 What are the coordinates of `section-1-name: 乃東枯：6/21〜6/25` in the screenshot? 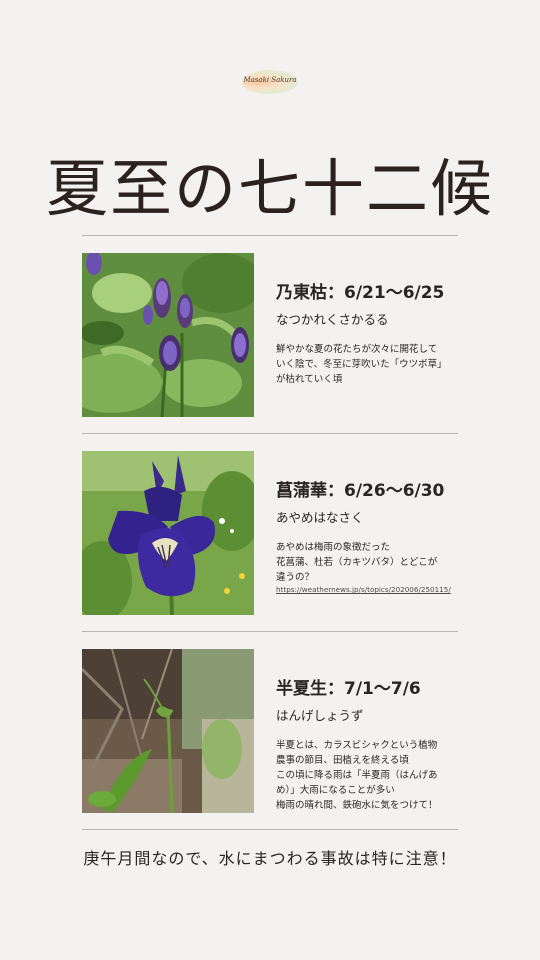 It's located at (360, 293).